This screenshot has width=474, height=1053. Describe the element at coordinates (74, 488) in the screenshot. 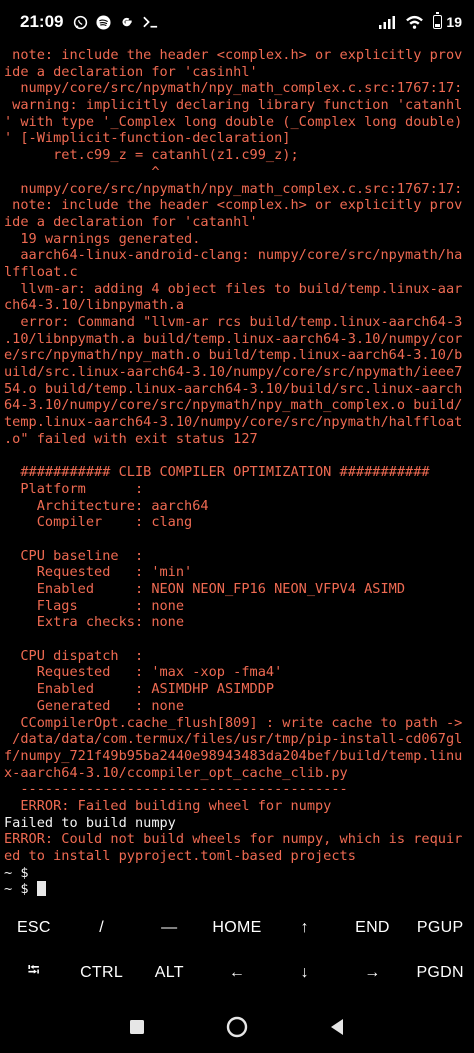

I see `terminal-line: Platform :` at that location.